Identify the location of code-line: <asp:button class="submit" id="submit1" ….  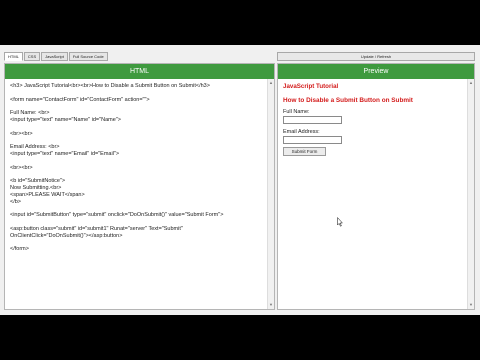
(138, 229).